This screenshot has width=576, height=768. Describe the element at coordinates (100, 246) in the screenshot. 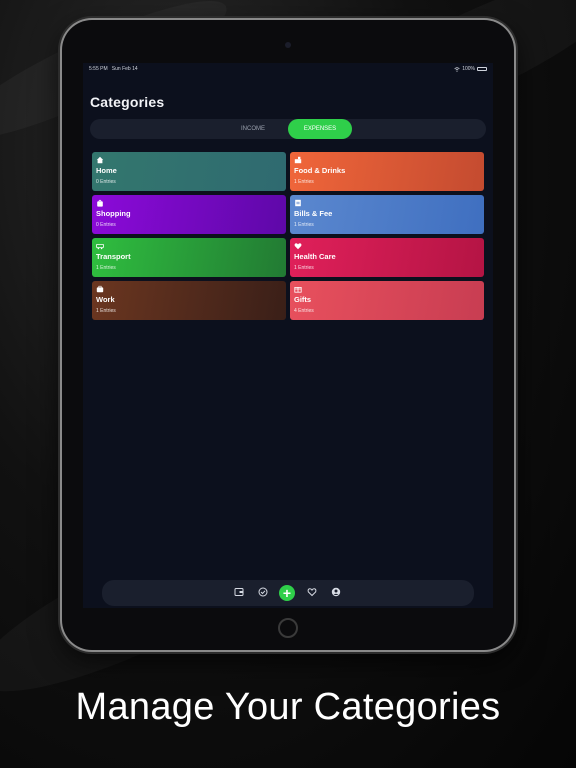

I see `car-icon` at that location.